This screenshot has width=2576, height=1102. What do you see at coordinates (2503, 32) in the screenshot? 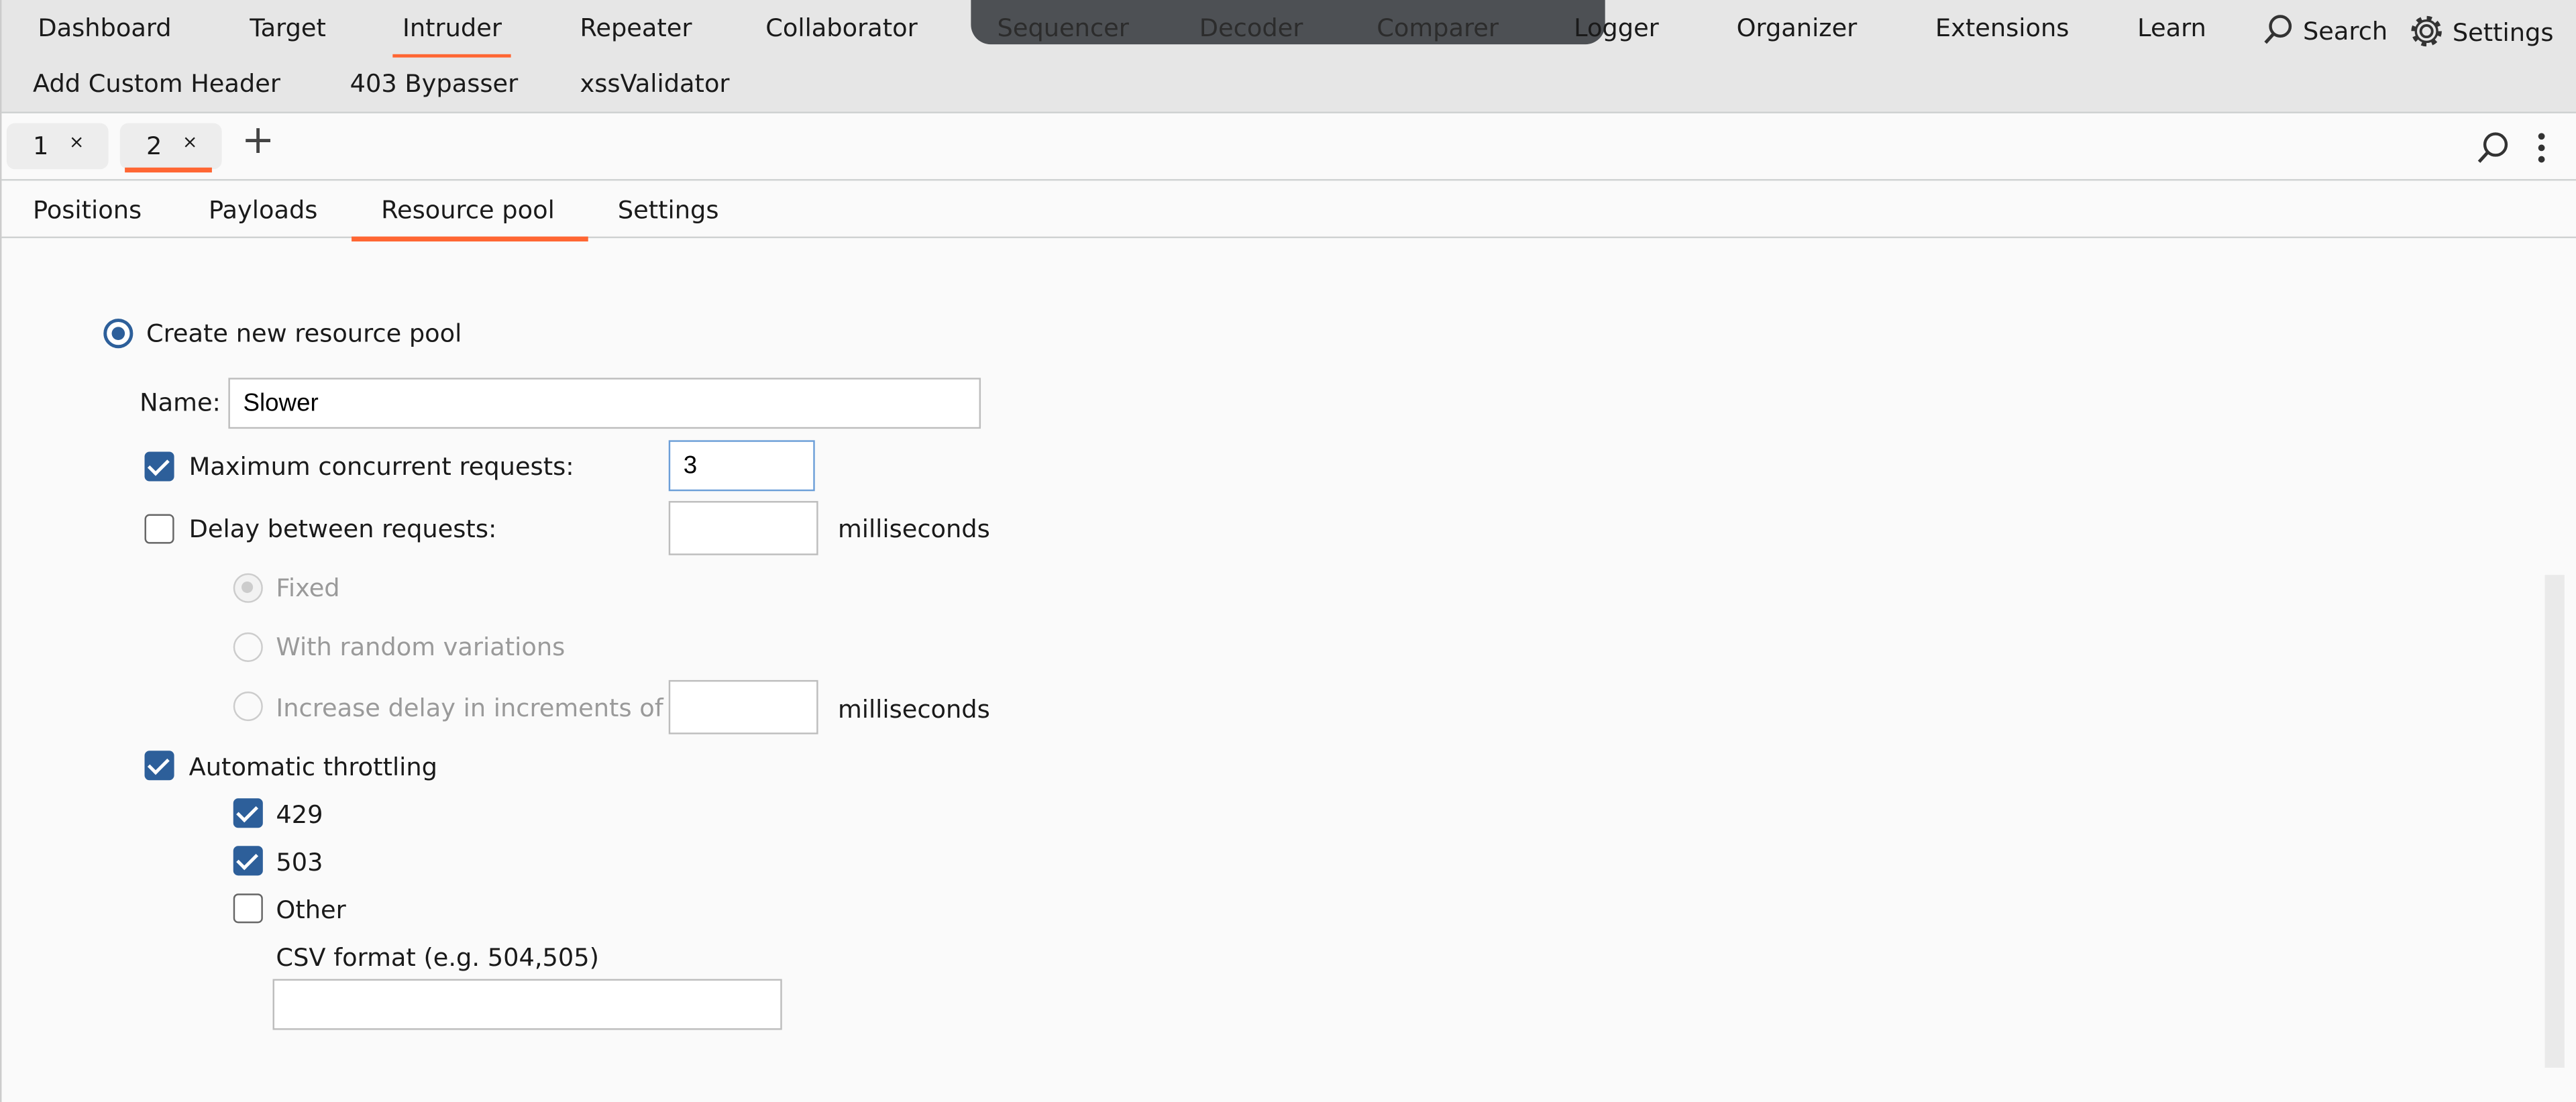
I see `settings-label: Settings` at bounding box center [2503, 32].